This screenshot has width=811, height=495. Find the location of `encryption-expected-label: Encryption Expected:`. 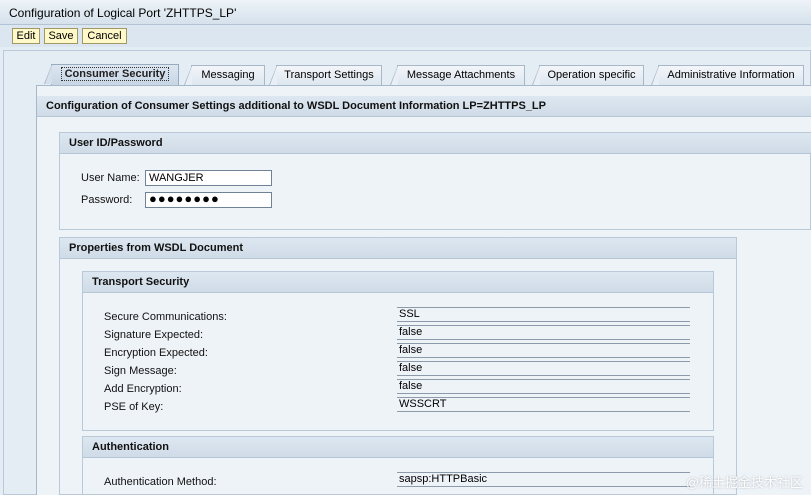

encryption-expected-label: Encryption Expected: is located at coordinates (156, 353).